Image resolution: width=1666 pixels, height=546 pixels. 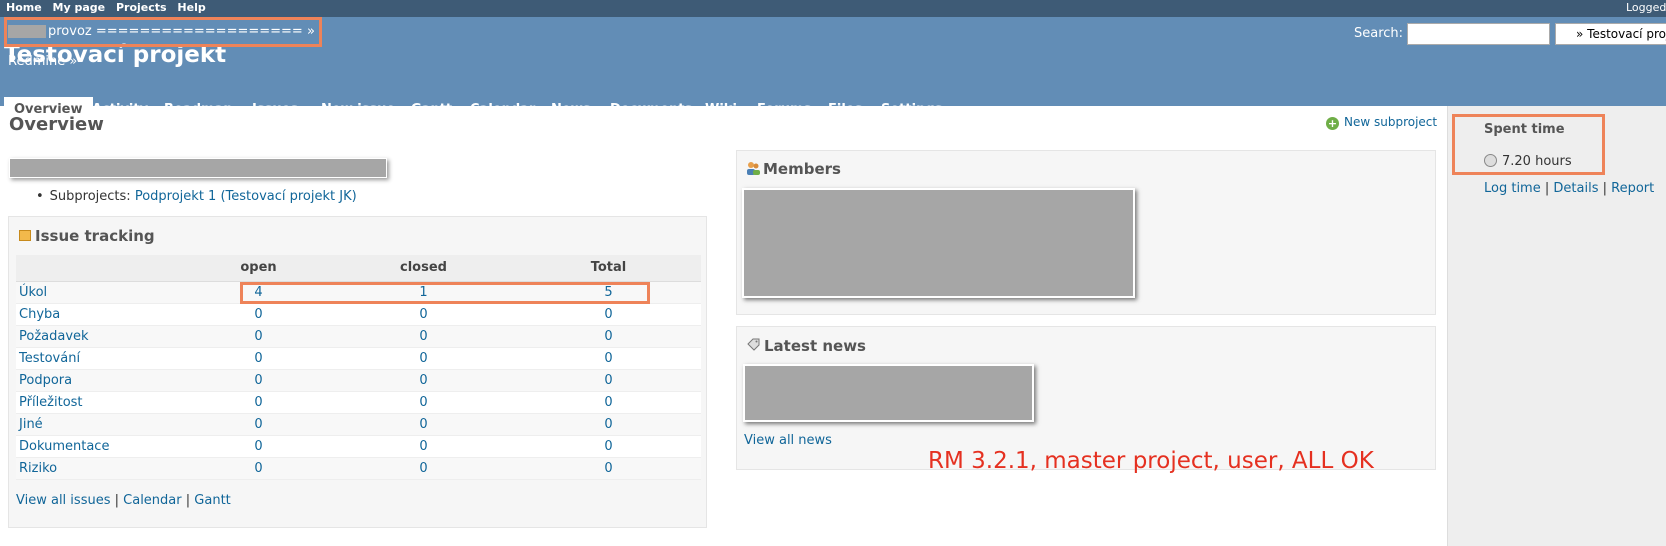 I want to click on view-all-issues-link: View all issues, so click(x=63, y=500).